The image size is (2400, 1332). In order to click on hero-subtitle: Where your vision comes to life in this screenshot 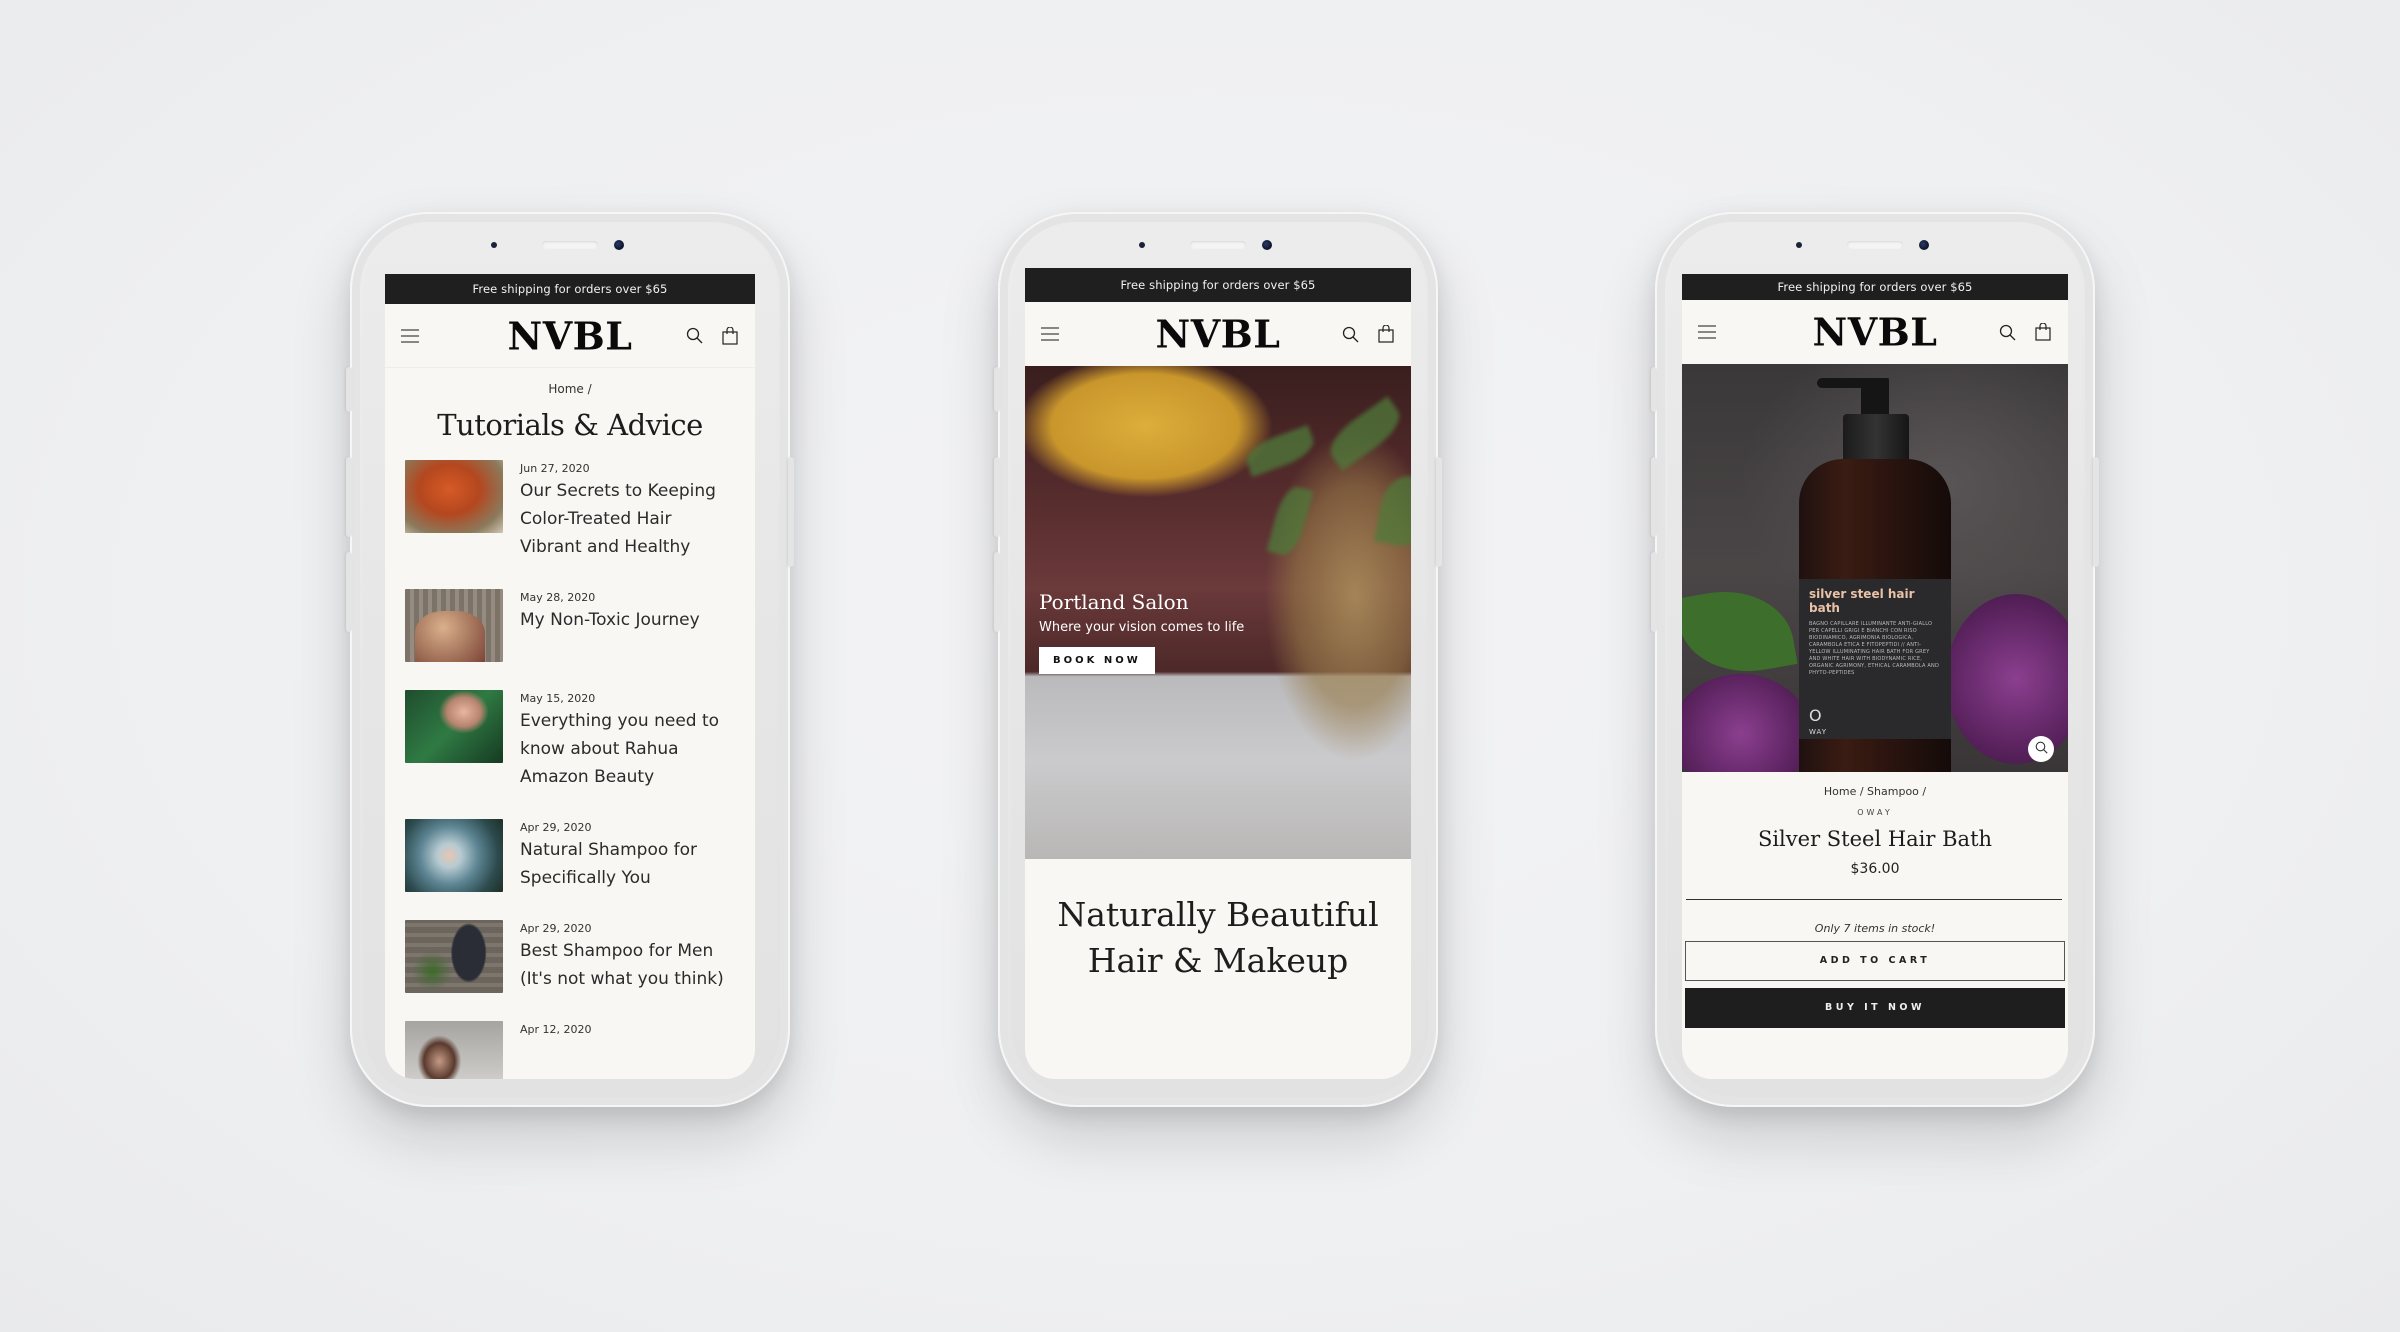, I will do `click(1142, 627)`.